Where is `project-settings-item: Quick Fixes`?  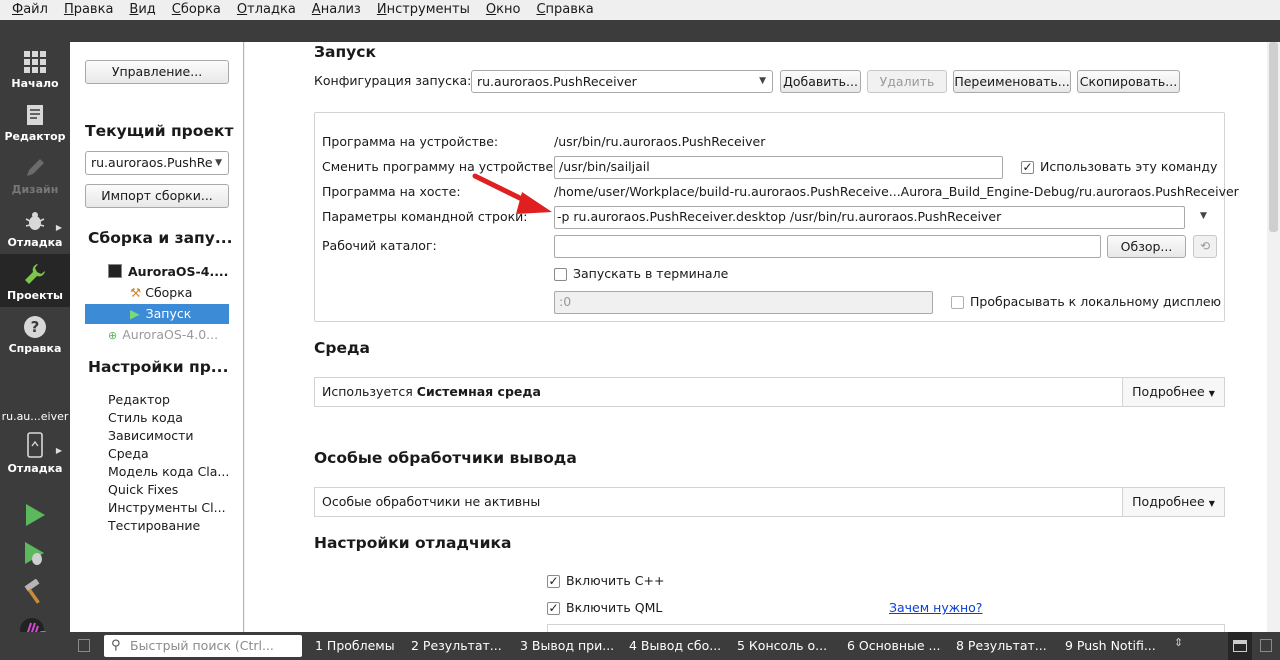
project-settings-item: Quick Fixes is located at coordinates (143, 490).